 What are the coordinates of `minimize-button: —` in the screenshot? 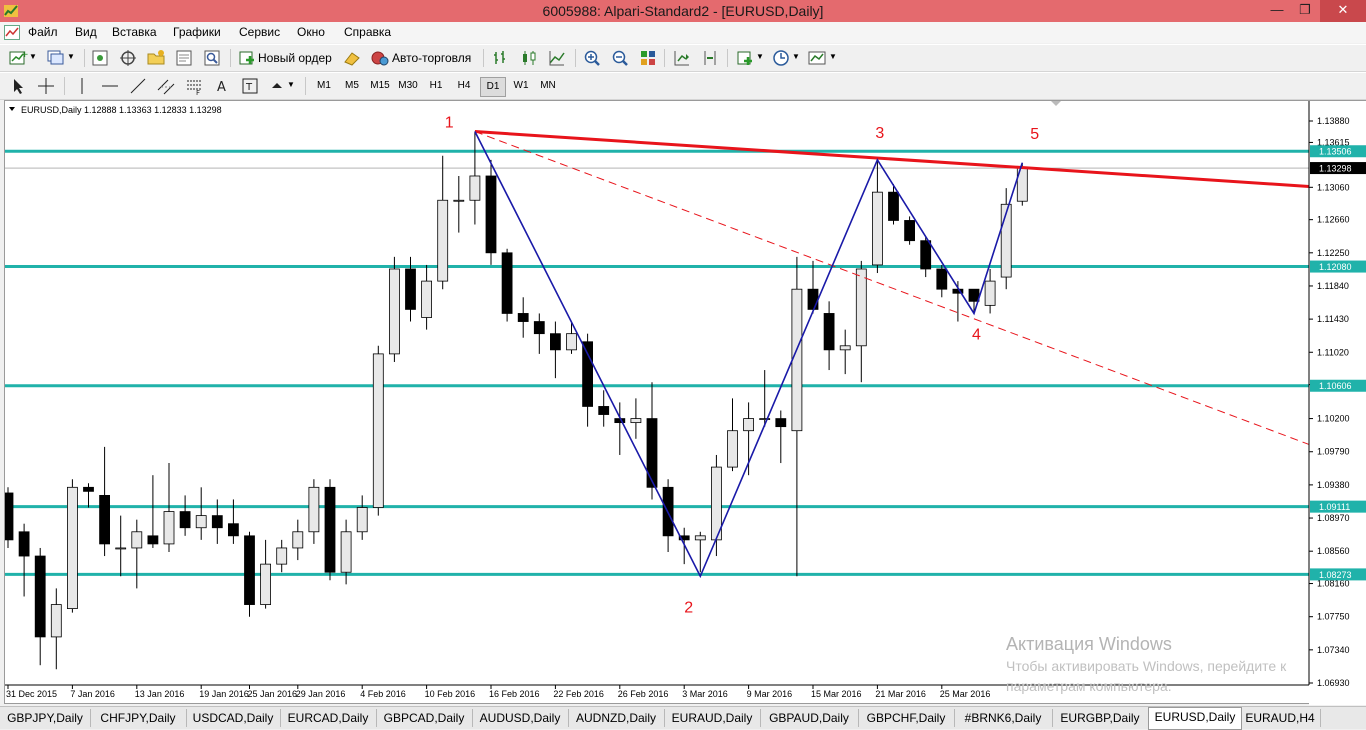 It's located at (1277, 11).